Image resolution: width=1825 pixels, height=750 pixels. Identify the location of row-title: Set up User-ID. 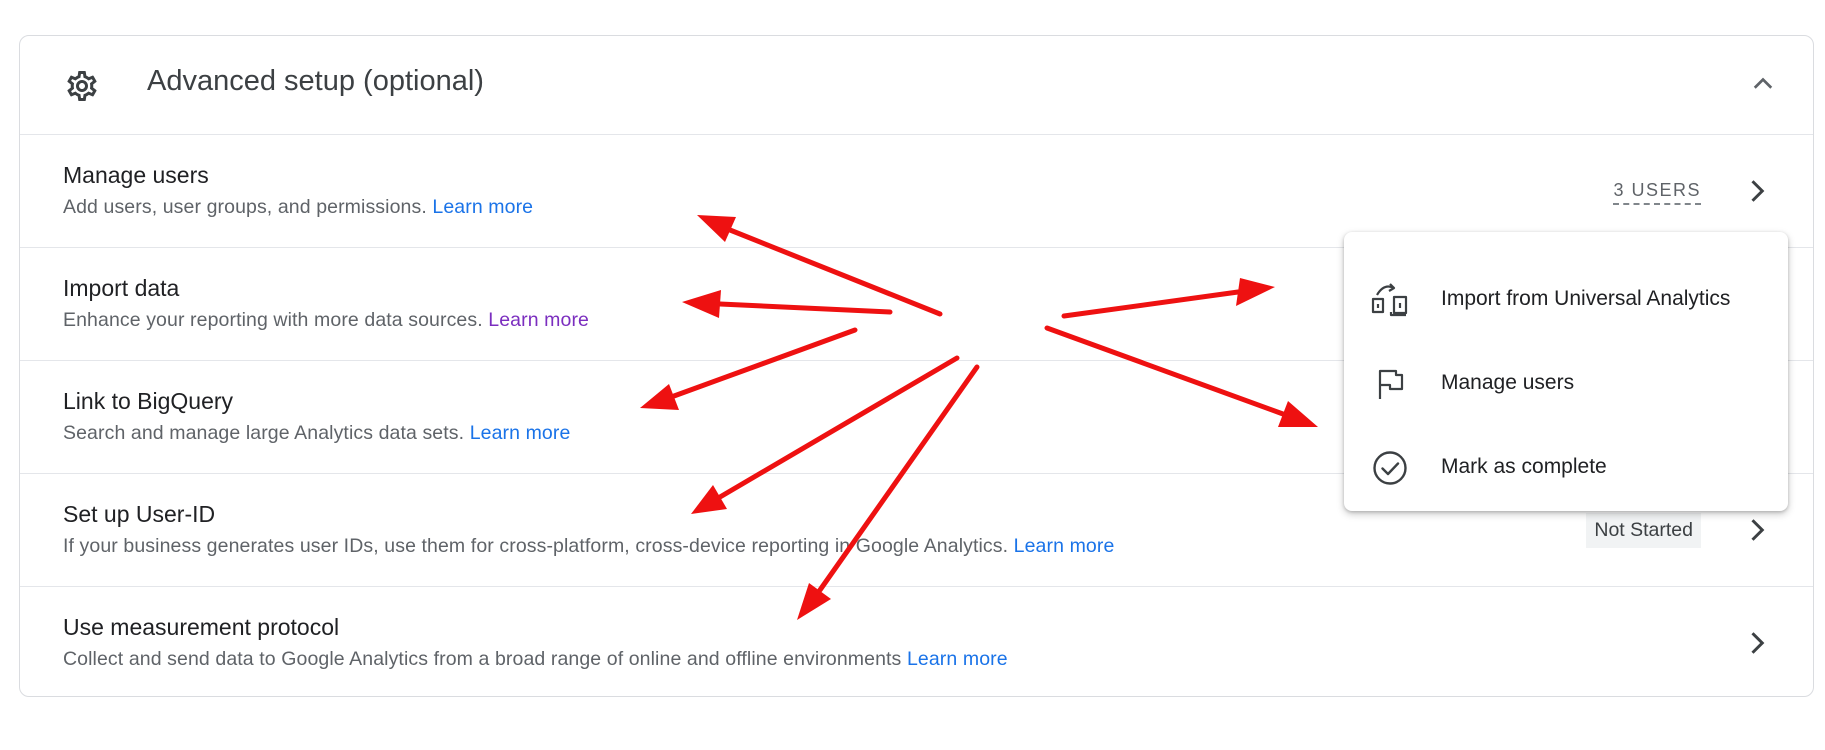
(139, 514).